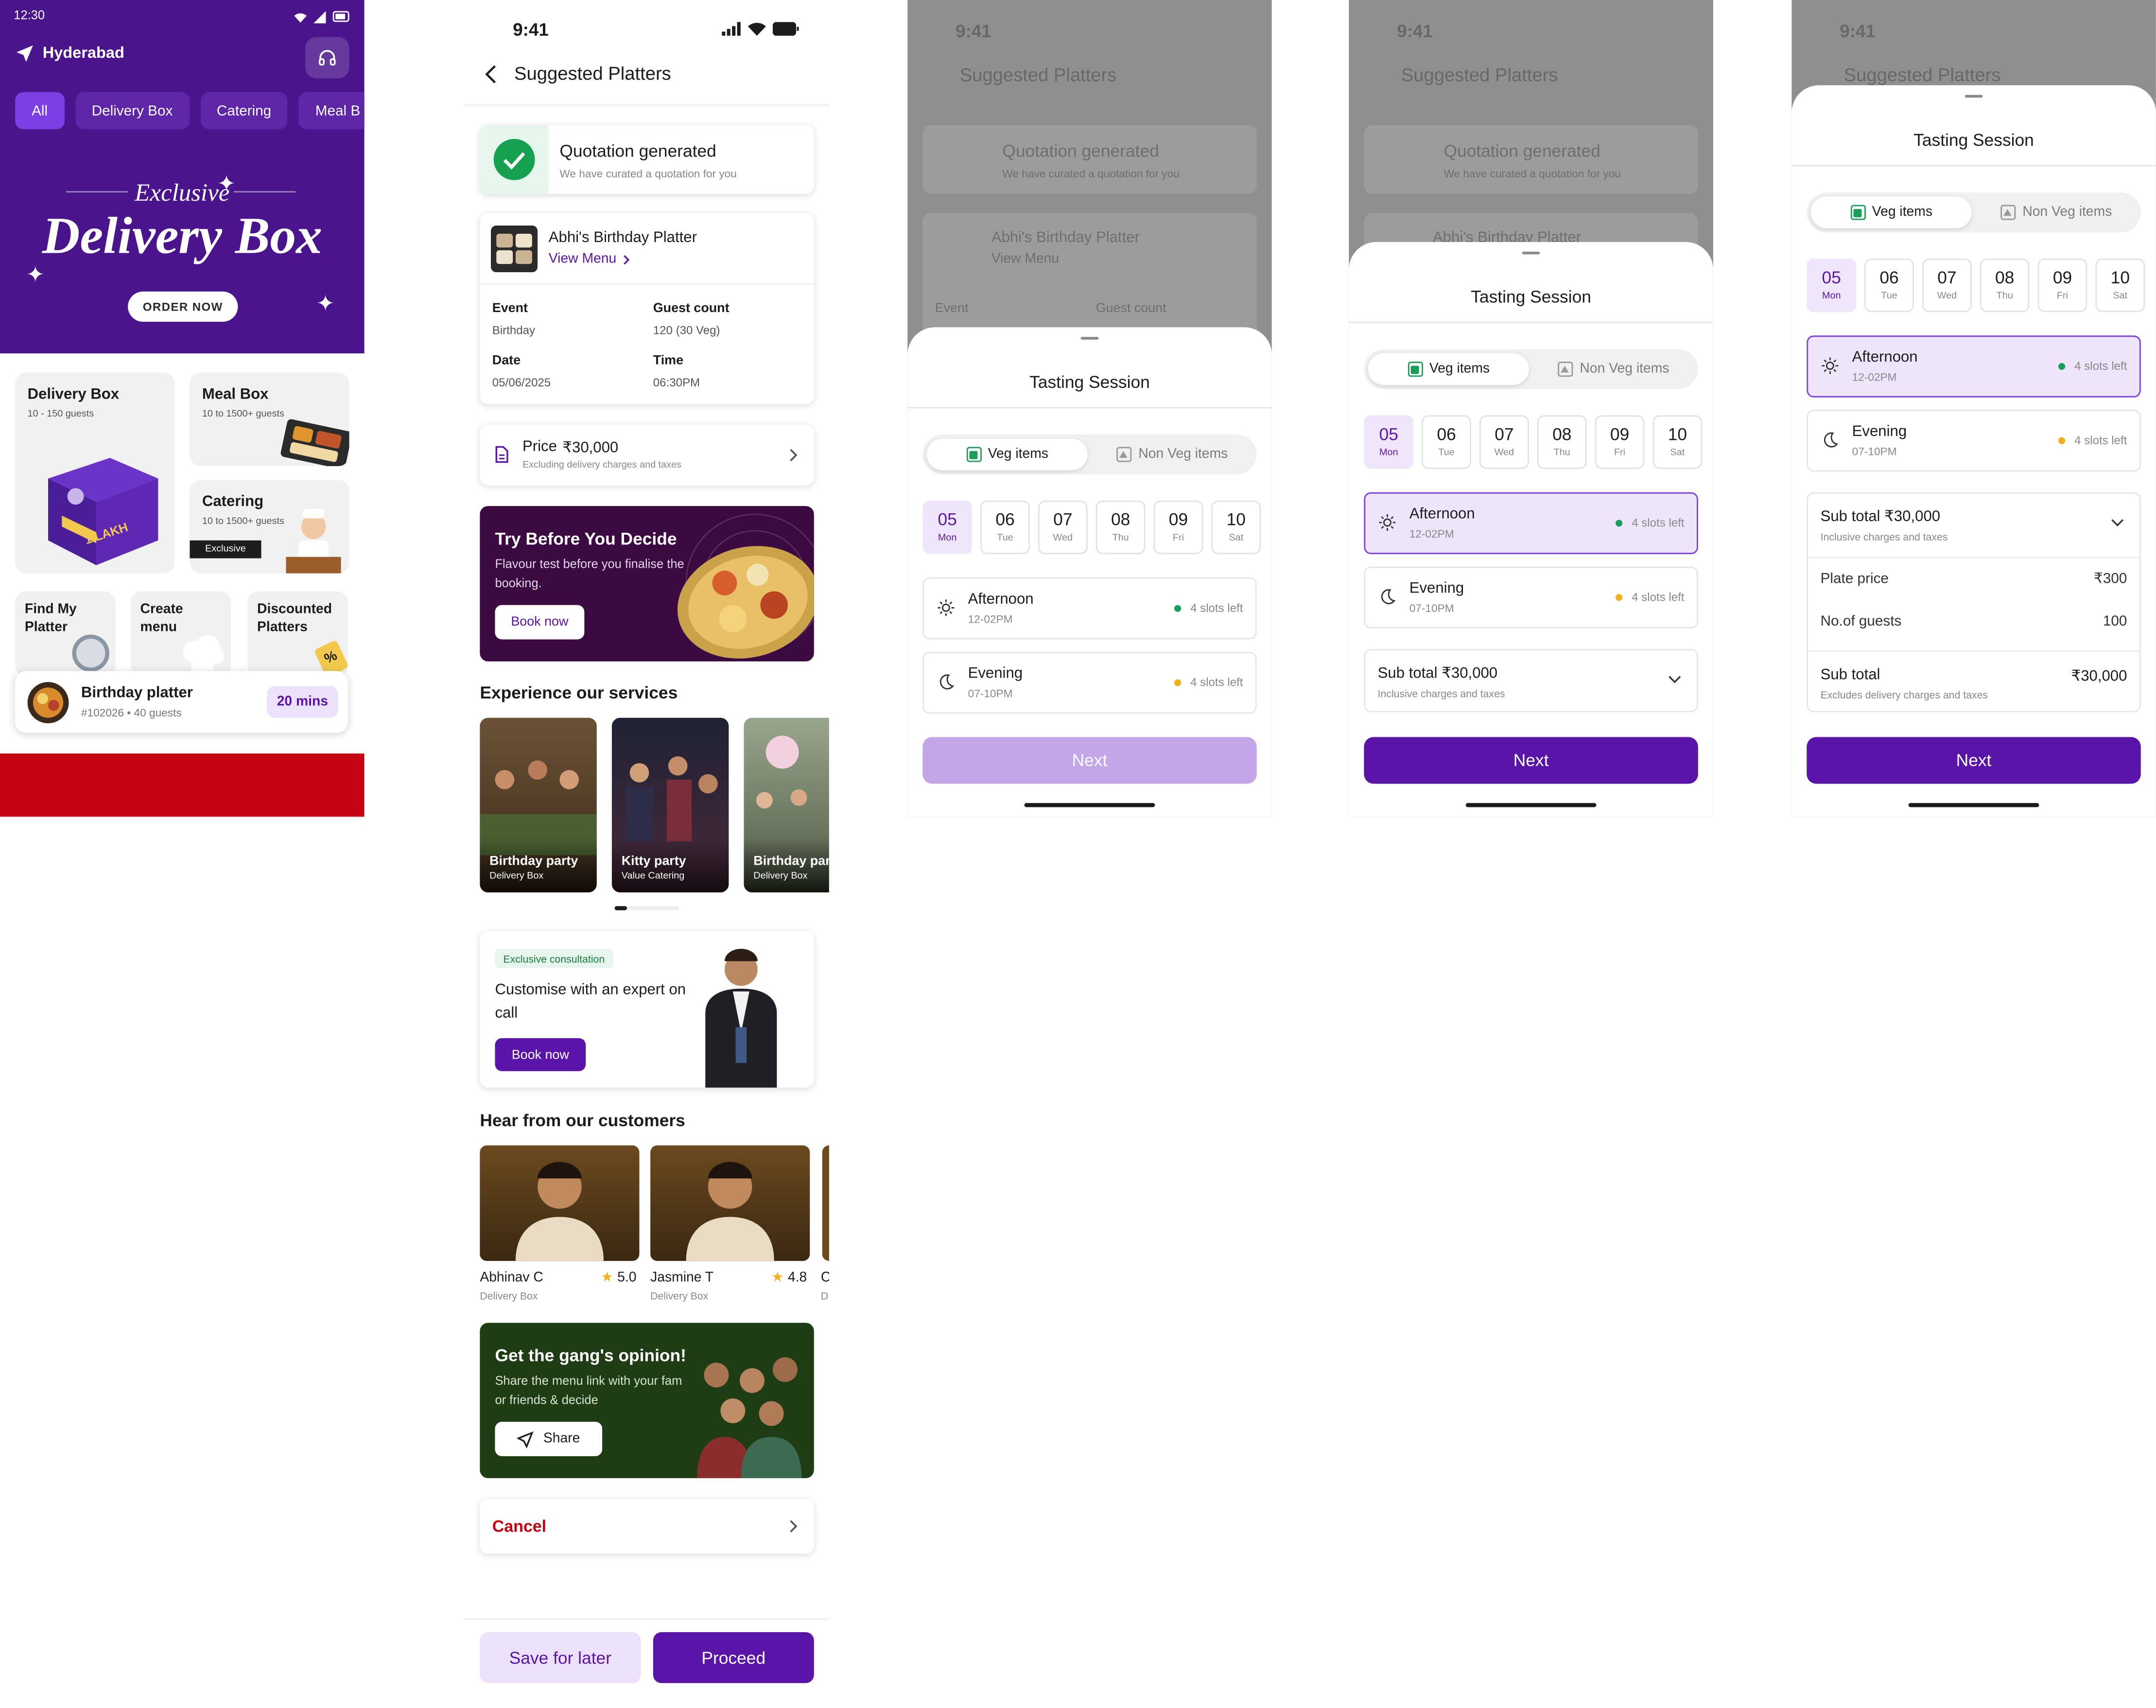 Image resolution: width=2156 pixels, height=1708 pixels. What do you see at coordinates (786, 805) in the screenshot?
I see `service-card-birthday-2: Birthday party Delivery Box` at bounding box center [786, 805].